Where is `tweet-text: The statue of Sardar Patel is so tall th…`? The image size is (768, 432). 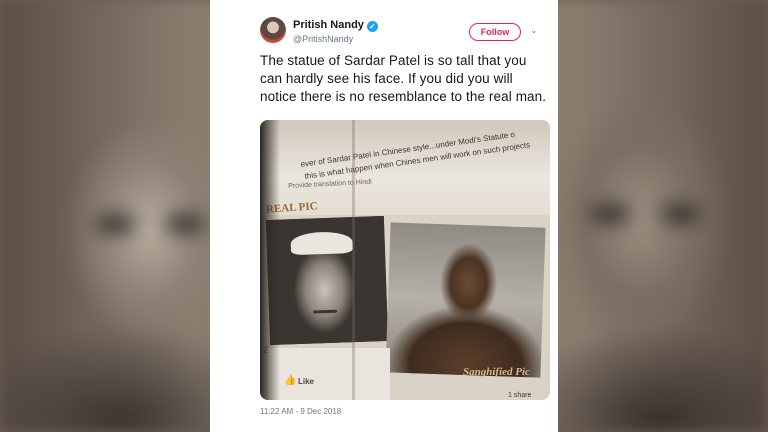 tweet-text: The statue of Sardar Patel is so tall th… is located at coordinates (403, 78).